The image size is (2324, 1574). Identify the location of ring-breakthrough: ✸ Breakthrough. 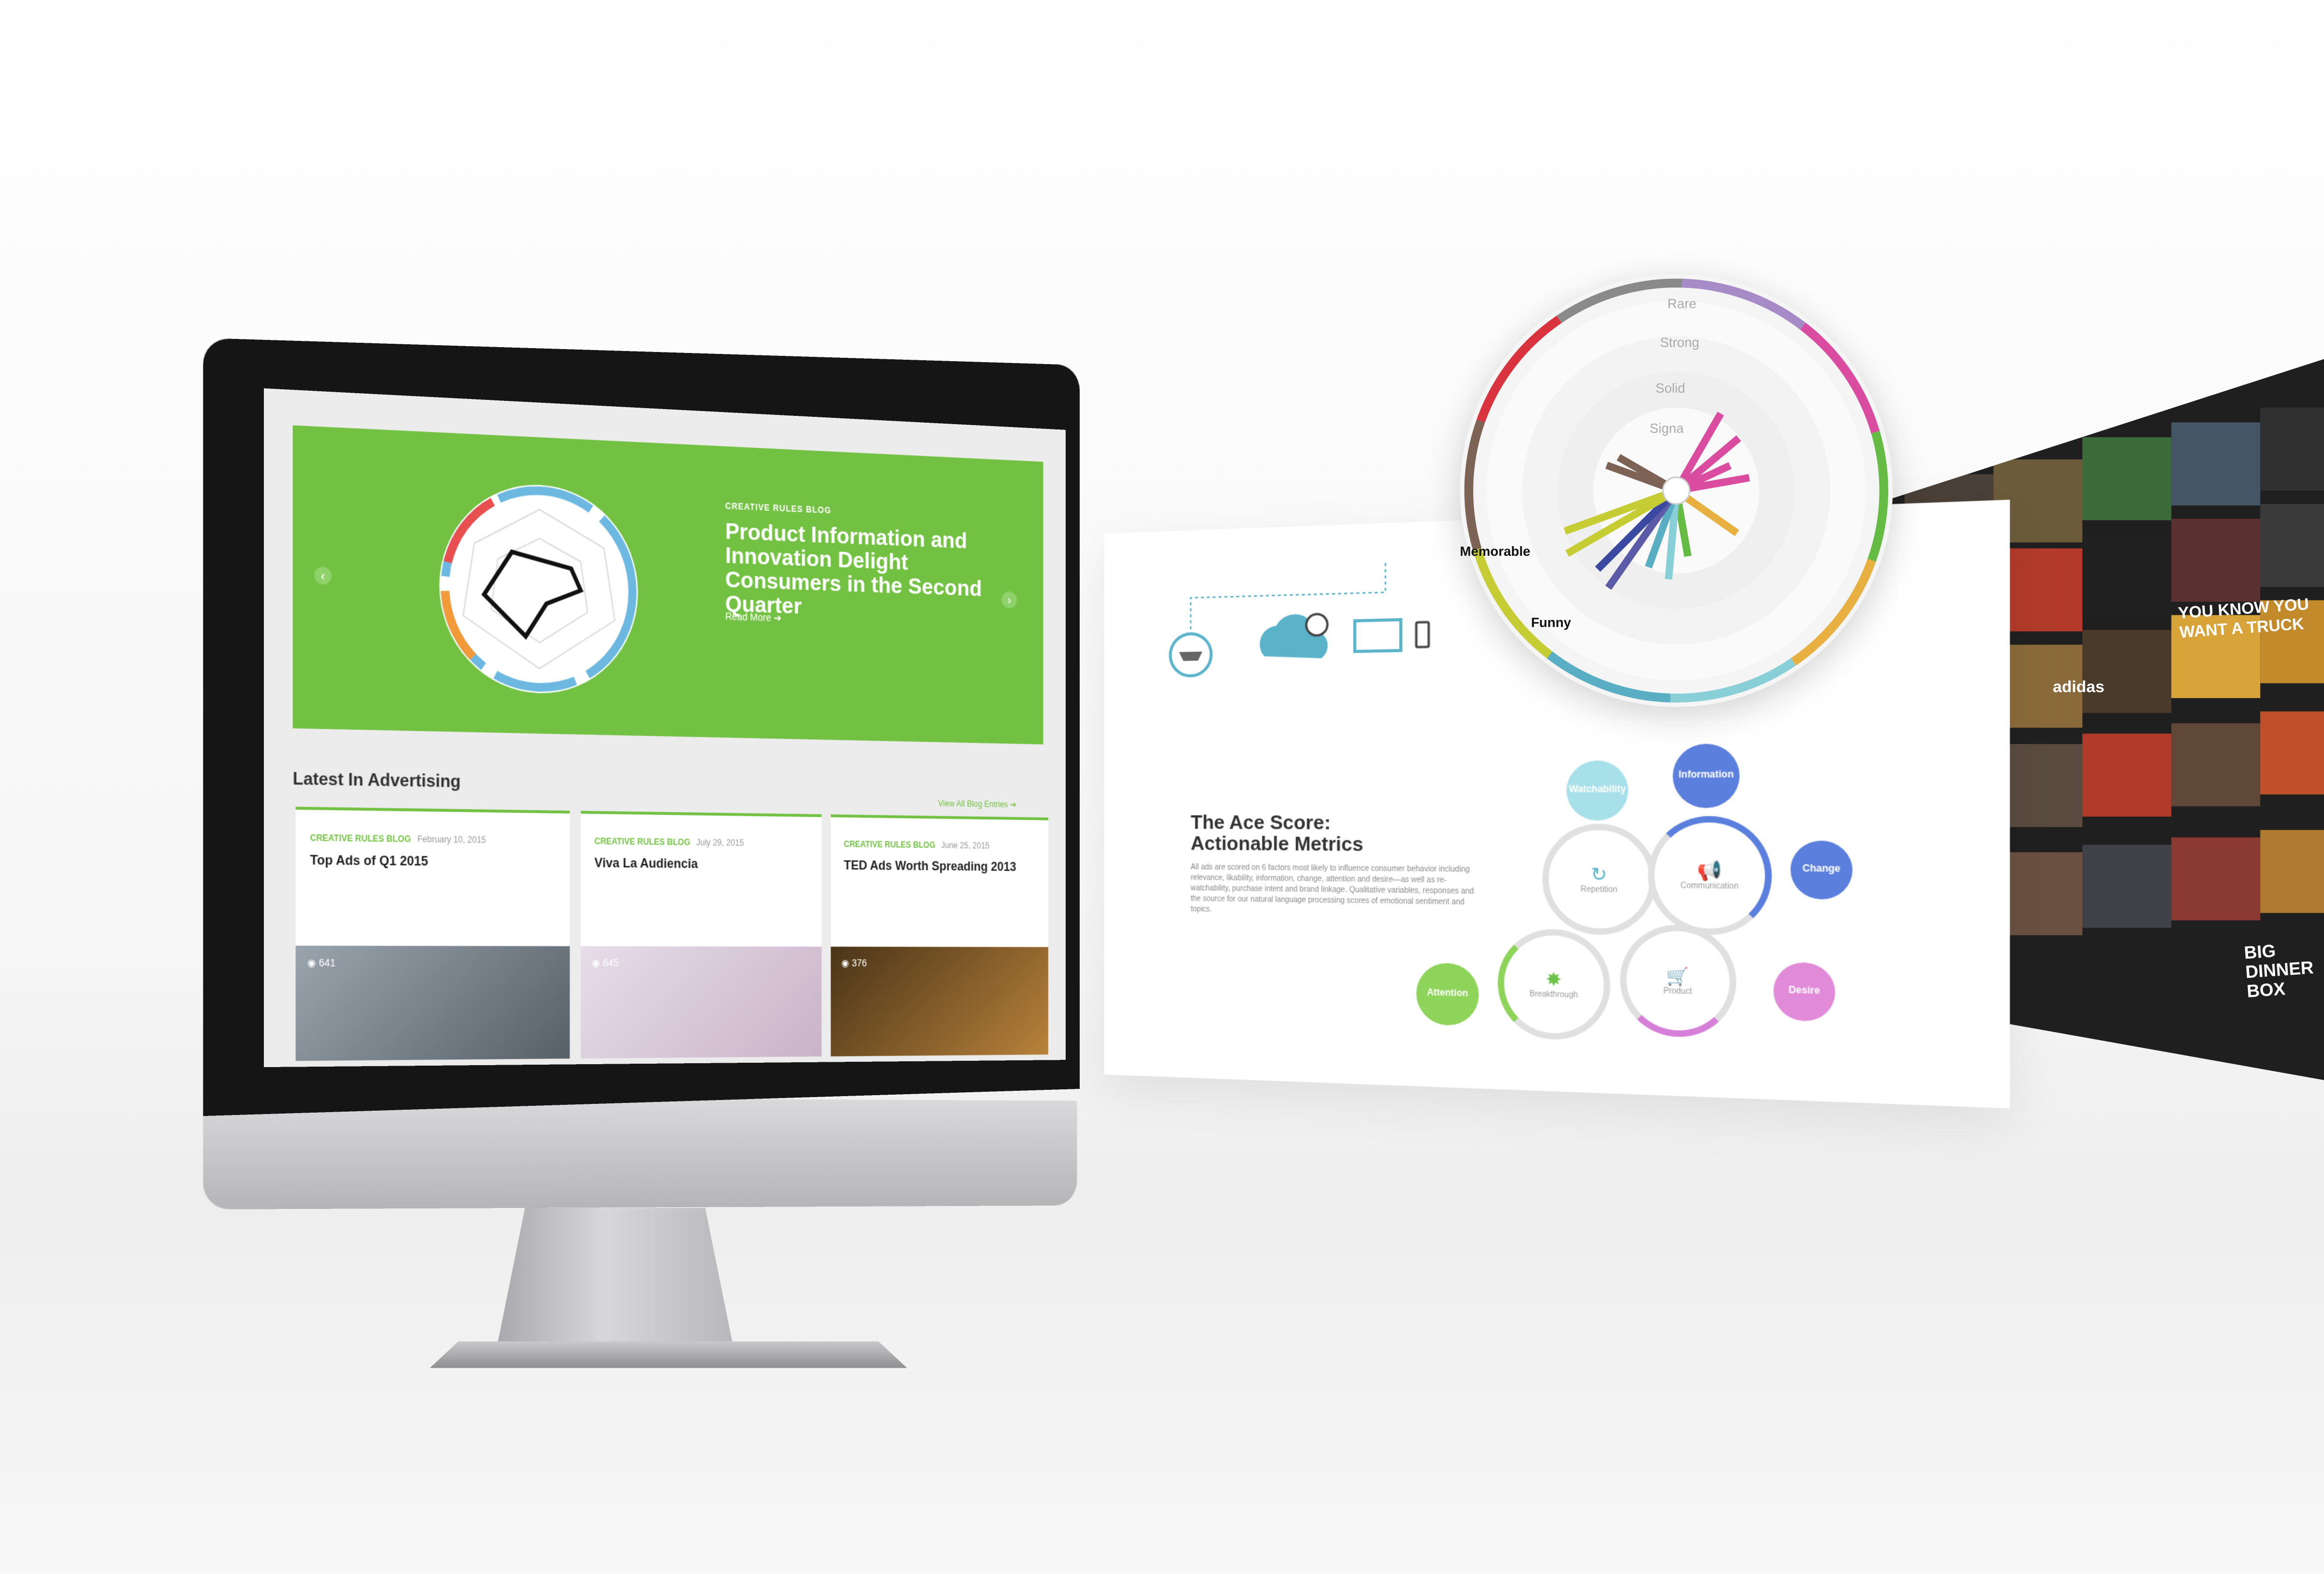
(1554, 984).